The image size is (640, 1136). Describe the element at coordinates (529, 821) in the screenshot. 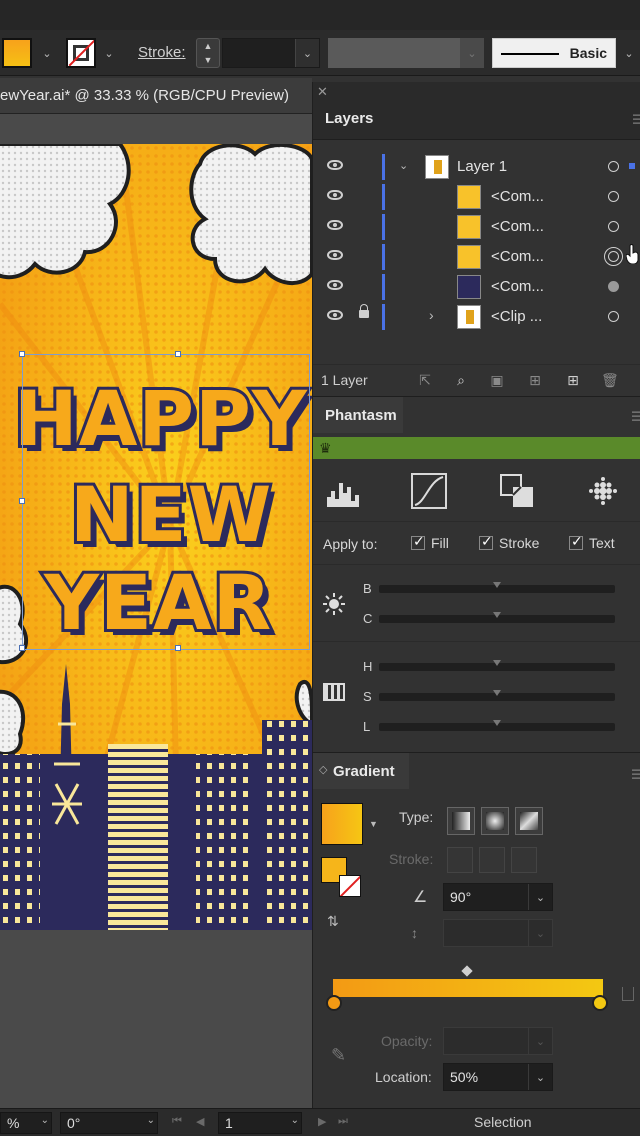

I see `freeform-gradient-button` at that location.